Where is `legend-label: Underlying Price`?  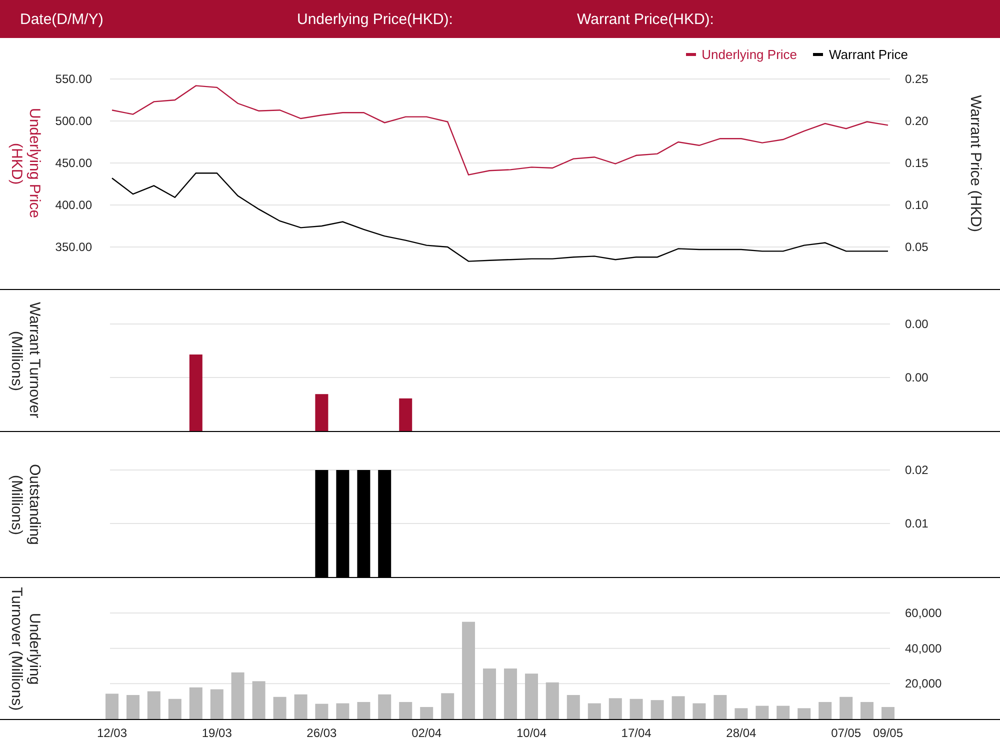
legend-label: Underlying Price is located at coordinates (750, 54).